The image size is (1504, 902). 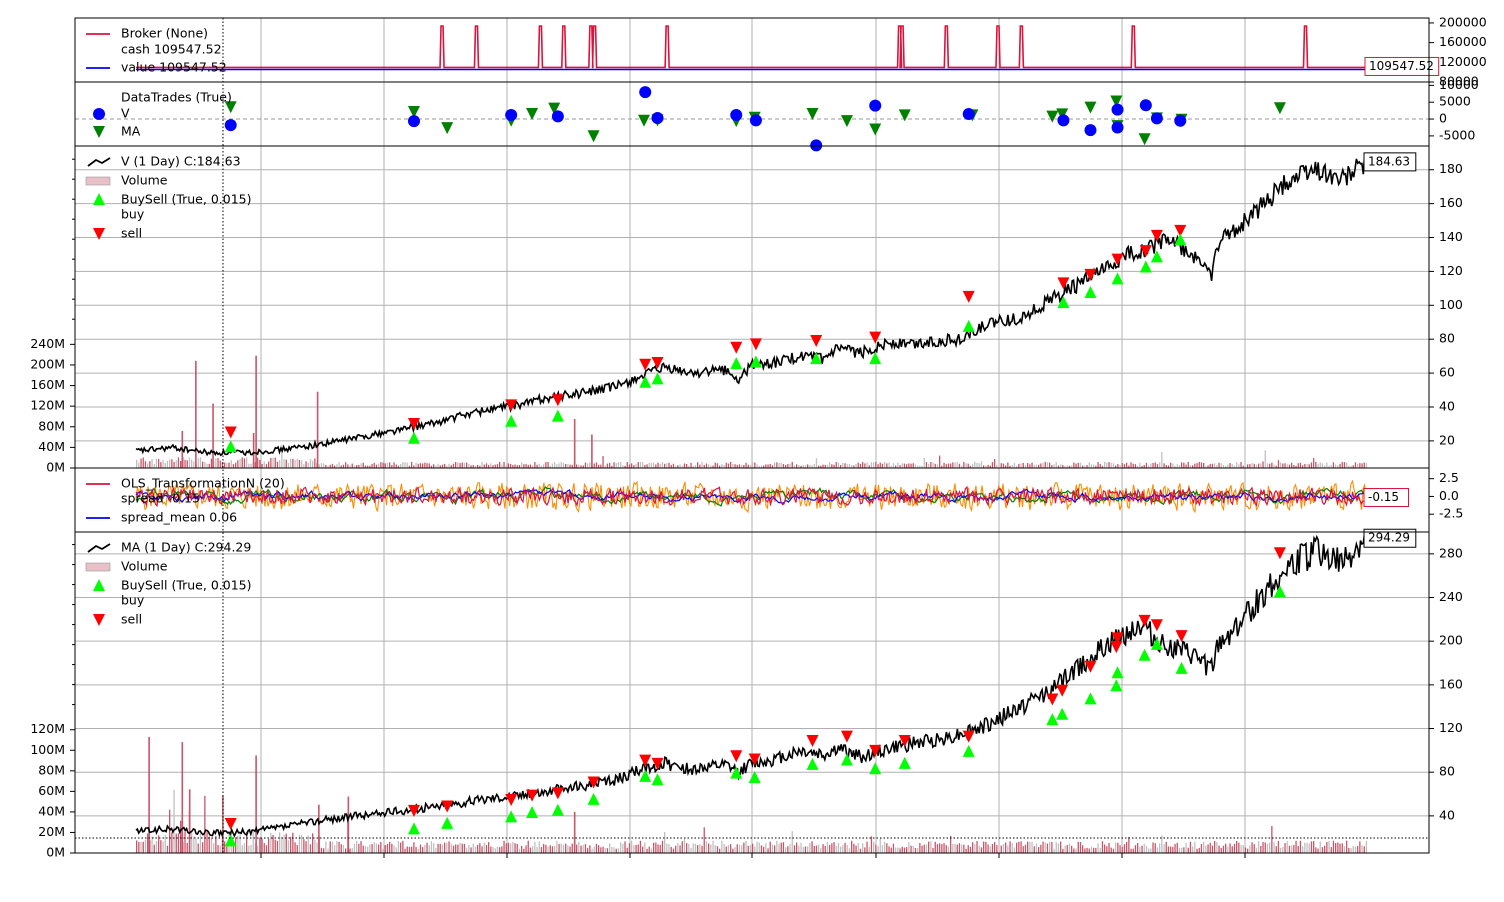 I want to click on legend-label-MA: BuySell (True, 0.015), so click(x=186, y=585).